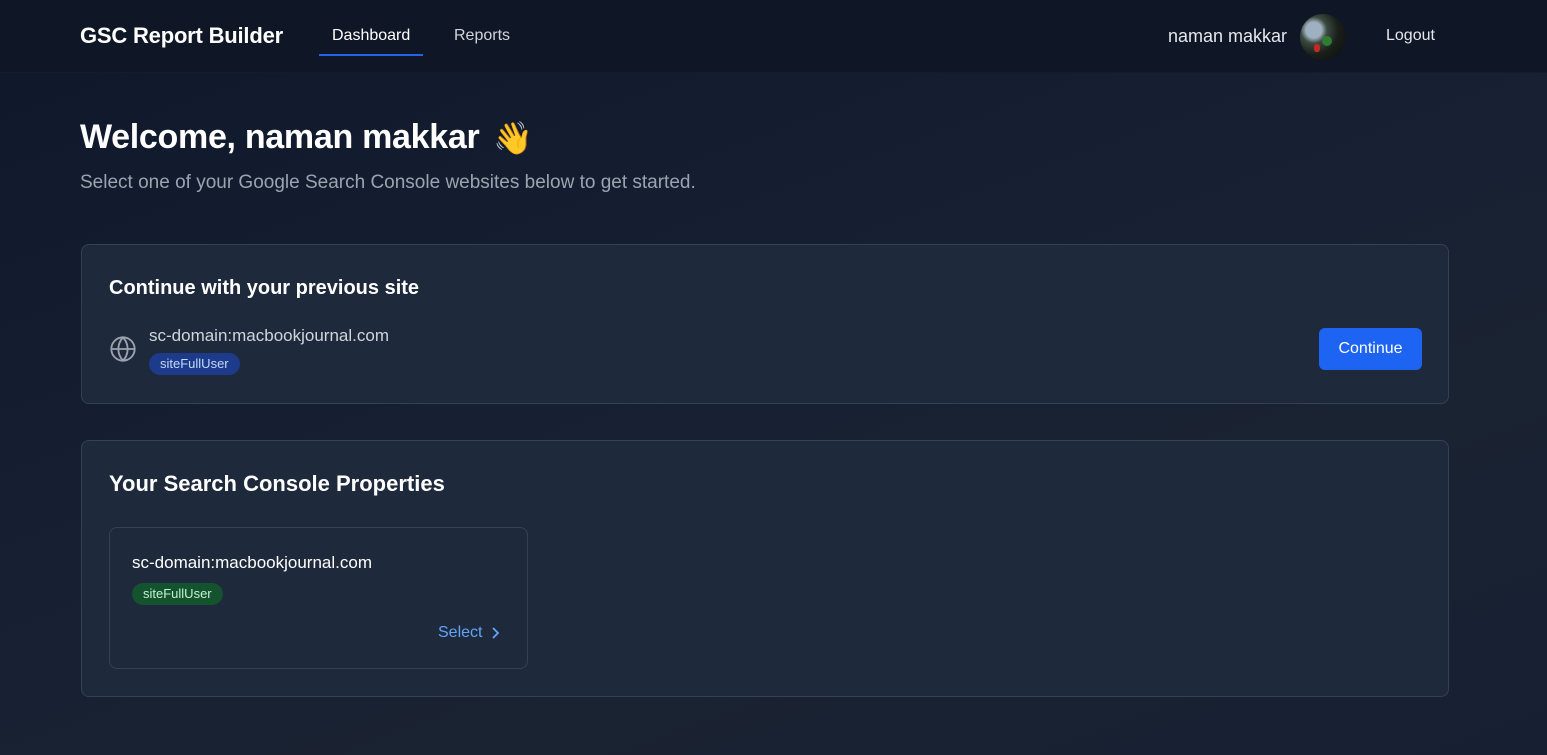 The height and width of the screenshot is (755, 1547). What do you see at coordinates (252, 562) in the screenshot?
I see `property-domain: sc-domain:macbookjournal.com` at bounding box center [252, 562].